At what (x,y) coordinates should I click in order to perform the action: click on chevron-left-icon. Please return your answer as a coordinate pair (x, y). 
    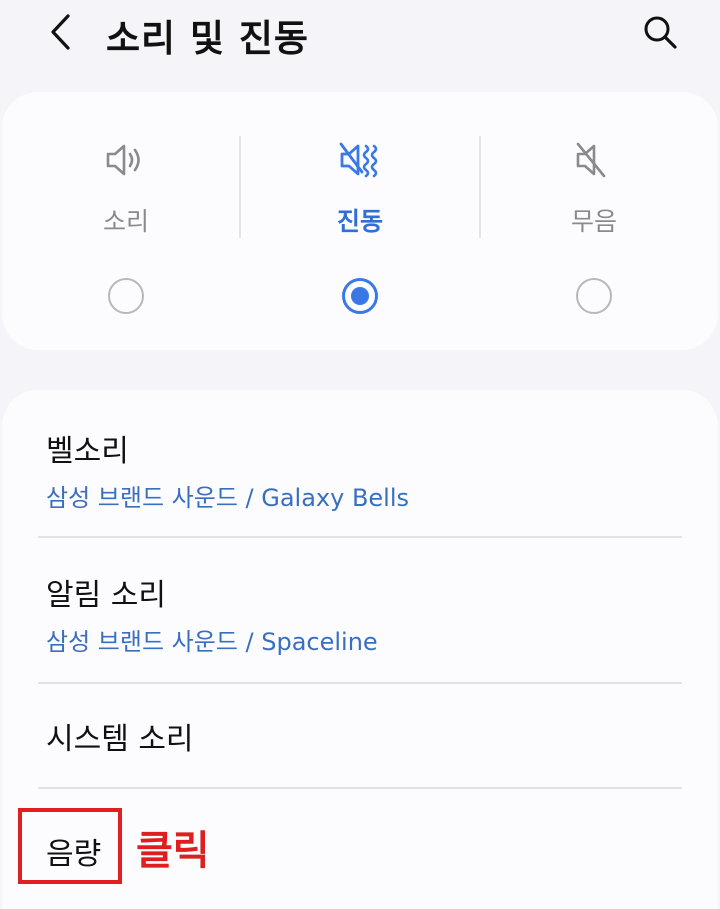
    Looking at the image, I should click on (60, 32).